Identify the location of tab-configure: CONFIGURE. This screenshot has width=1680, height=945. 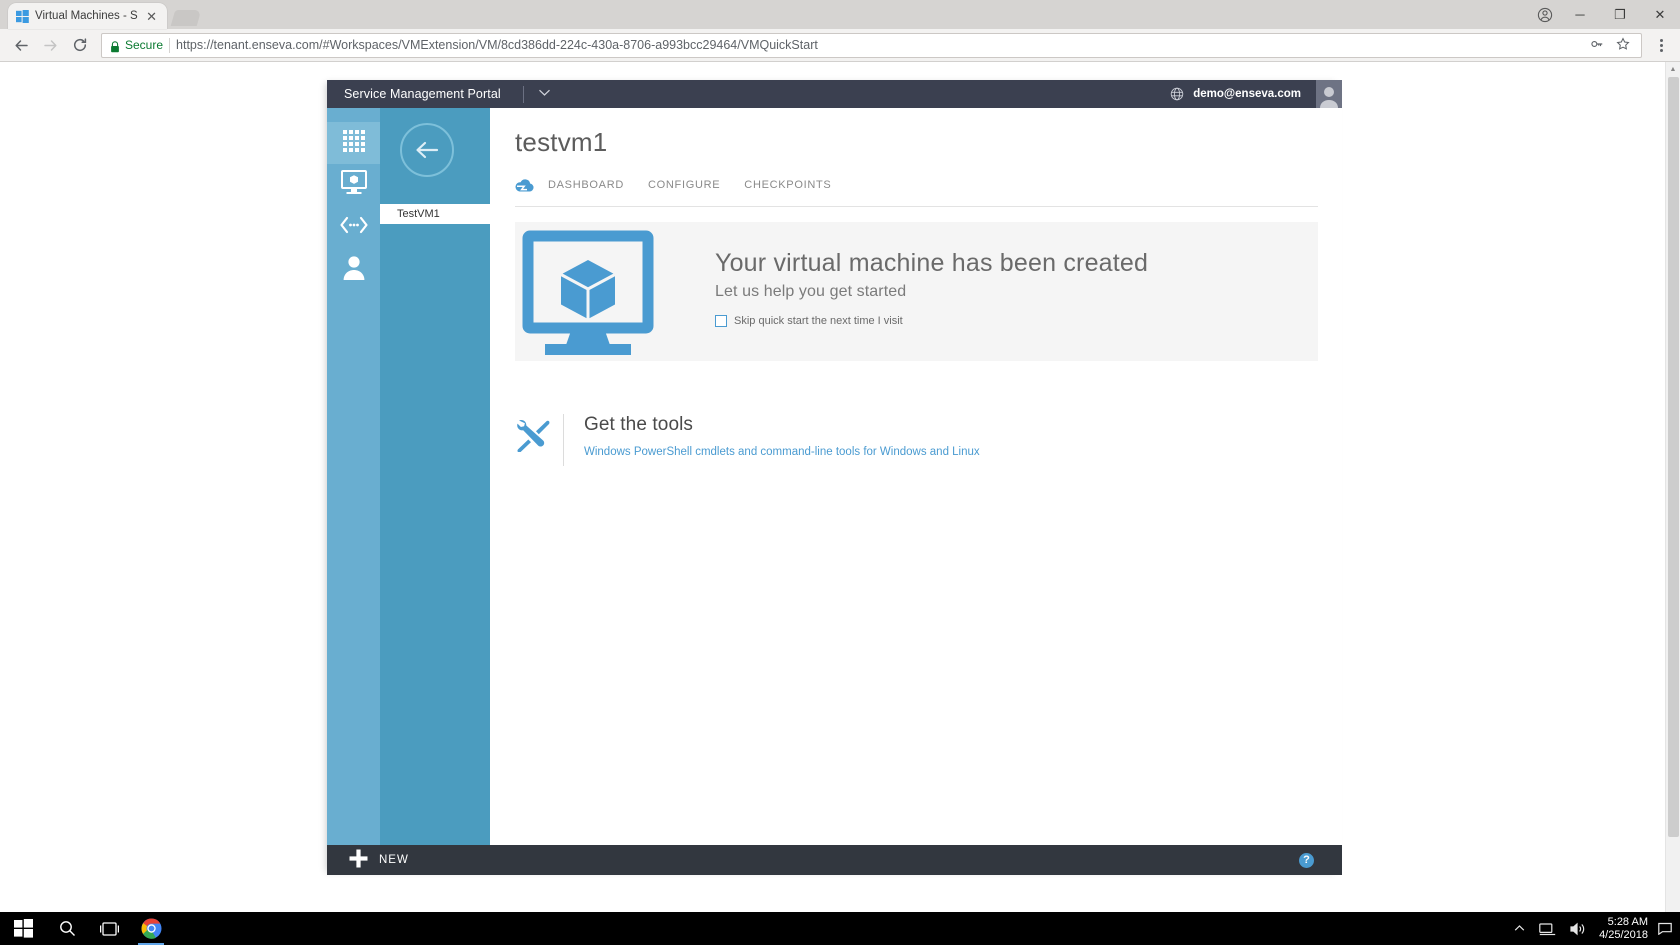
(696, 185).